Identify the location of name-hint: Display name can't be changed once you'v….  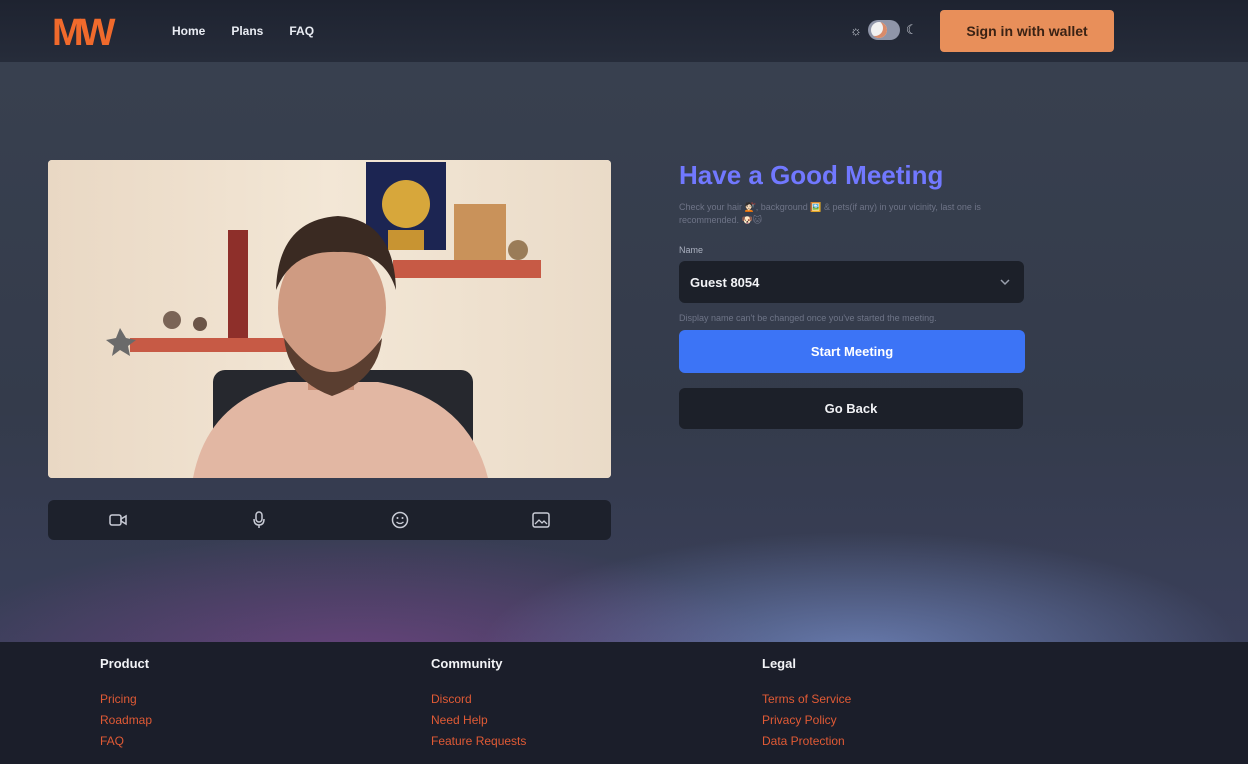
(808, 318).